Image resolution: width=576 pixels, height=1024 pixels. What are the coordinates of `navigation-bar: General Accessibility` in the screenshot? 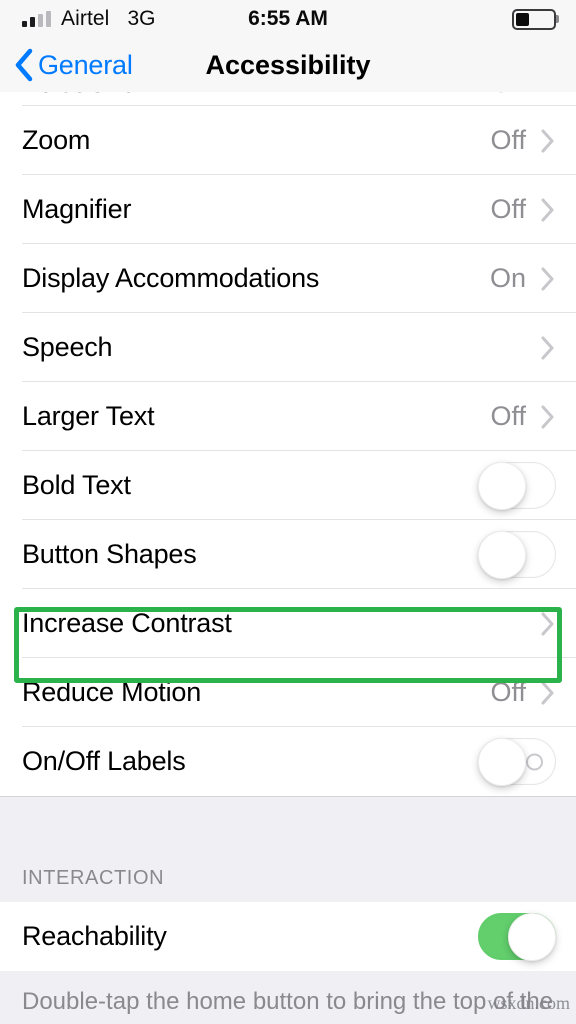 It's located at (288, 65).